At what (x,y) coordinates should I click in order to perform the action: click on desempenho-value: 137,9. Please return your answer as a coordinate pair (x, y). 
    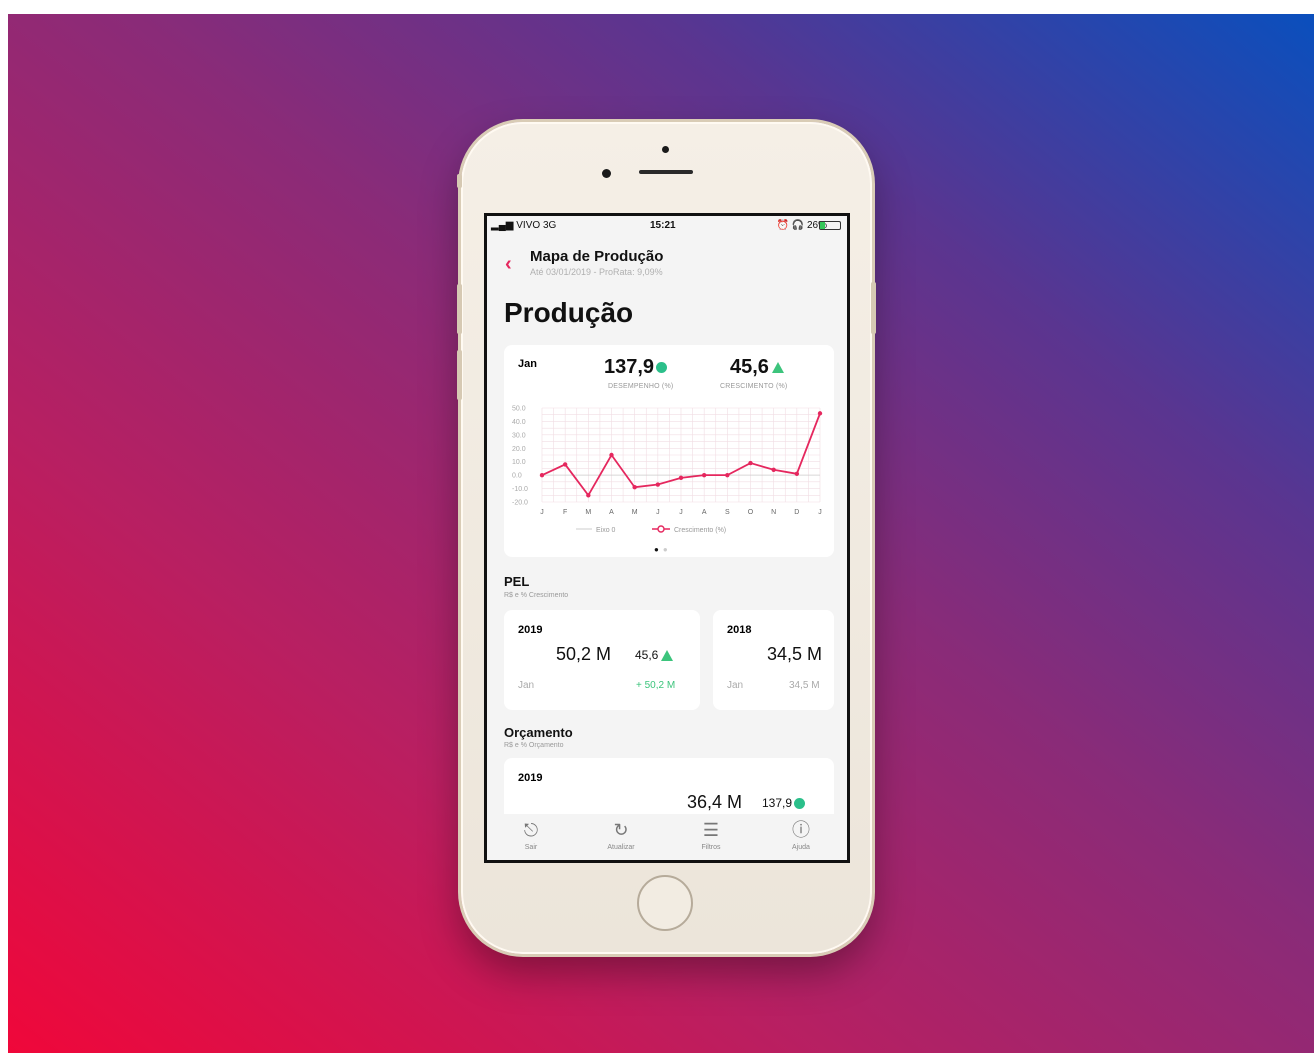
    Looking at the image, I should click on (636, 367).